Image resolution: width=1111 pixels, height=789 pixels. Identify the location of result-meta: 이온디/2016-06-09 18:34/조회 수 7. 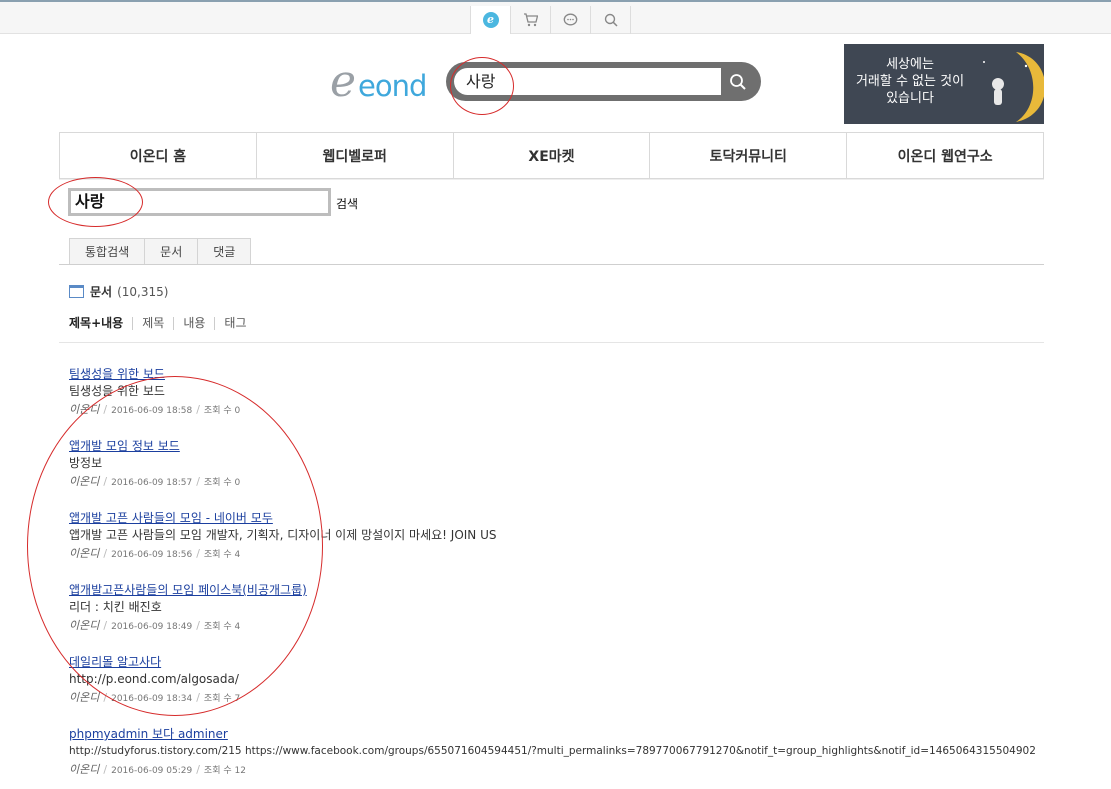
(155, 697).